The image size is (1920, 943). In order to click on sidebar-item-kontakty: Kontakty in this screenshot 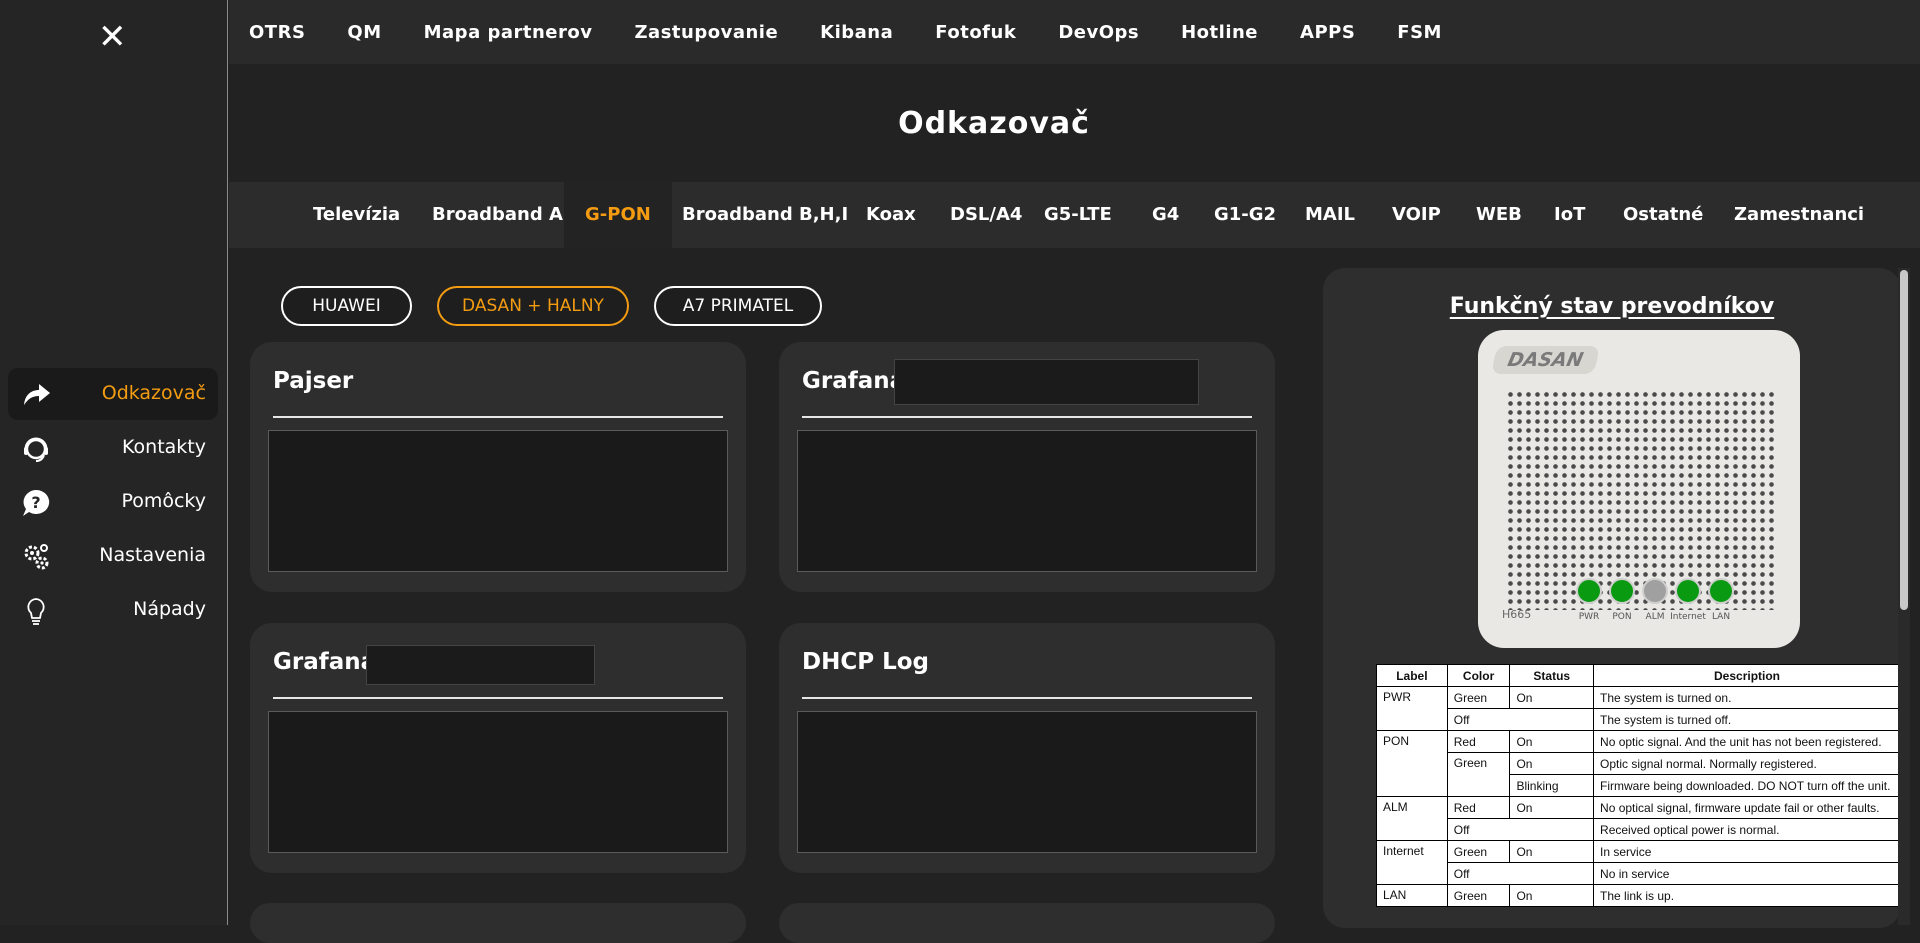, I will do `click(113, 448)`.